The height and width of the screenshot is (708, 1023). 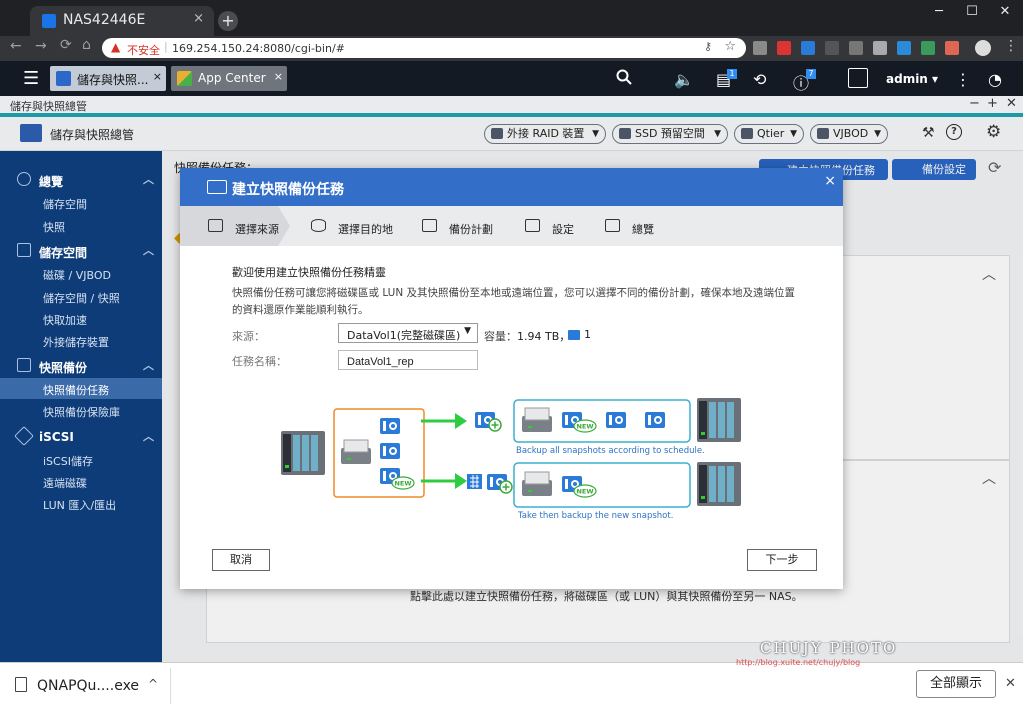 I want to click on ssd-overprovisioning-button: SSD 預留空間 ▼, so click(x=670, y=134).